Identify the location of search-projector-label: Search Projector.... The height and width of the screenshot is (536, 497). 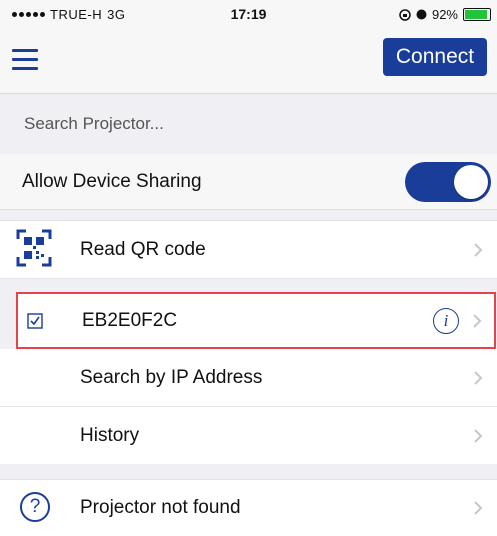
(94, 123).